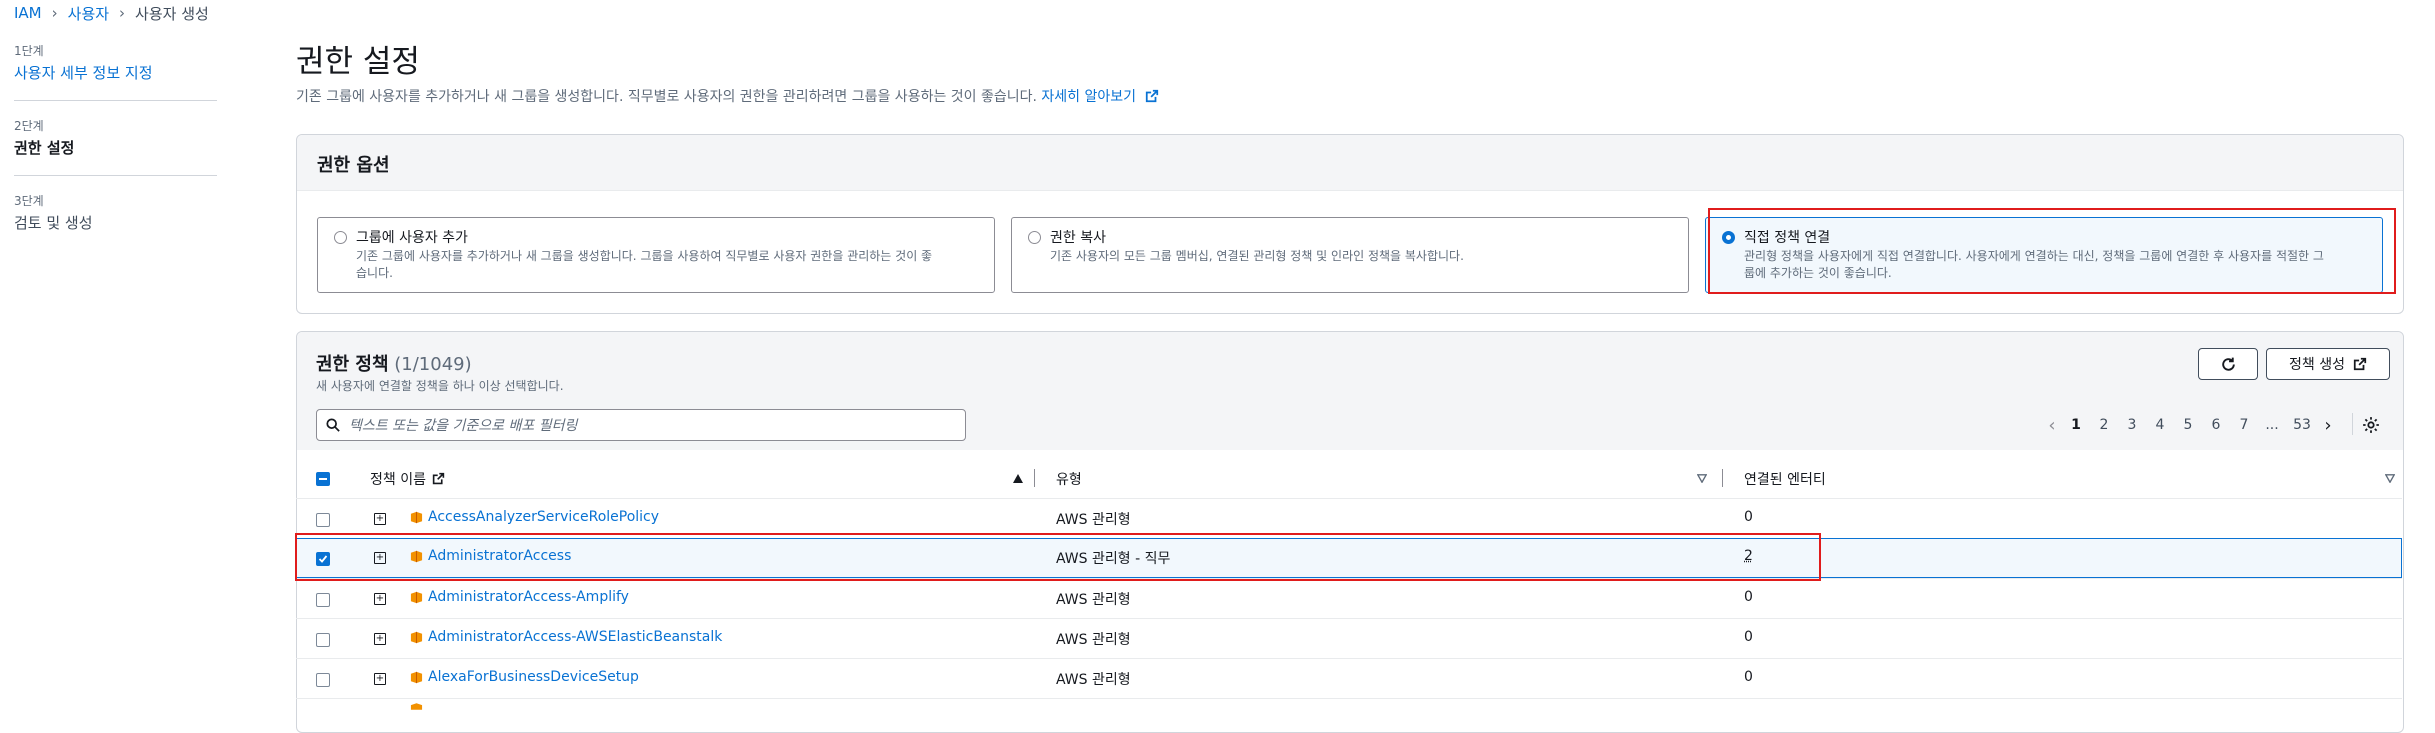 The image size is (2435, 733). Describe the element at coordinates (1349, 598) in the screenshot. I see `table-row: + AdministratorAccess-Amplify AWS 관리형 0` at that location.